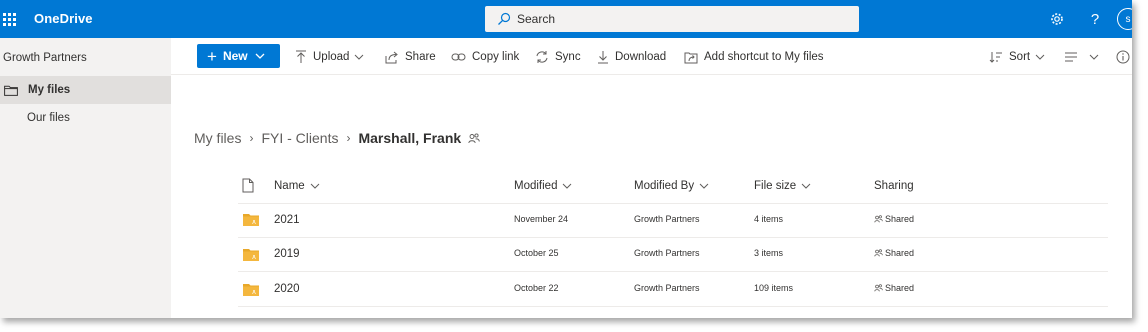 Image resolution: width=1148 pixels, height=332 pixels. What do you see at coordinates (769, 219) in the screenshot?
I see `file-size: 4 items` at bounding box center [769, 219].